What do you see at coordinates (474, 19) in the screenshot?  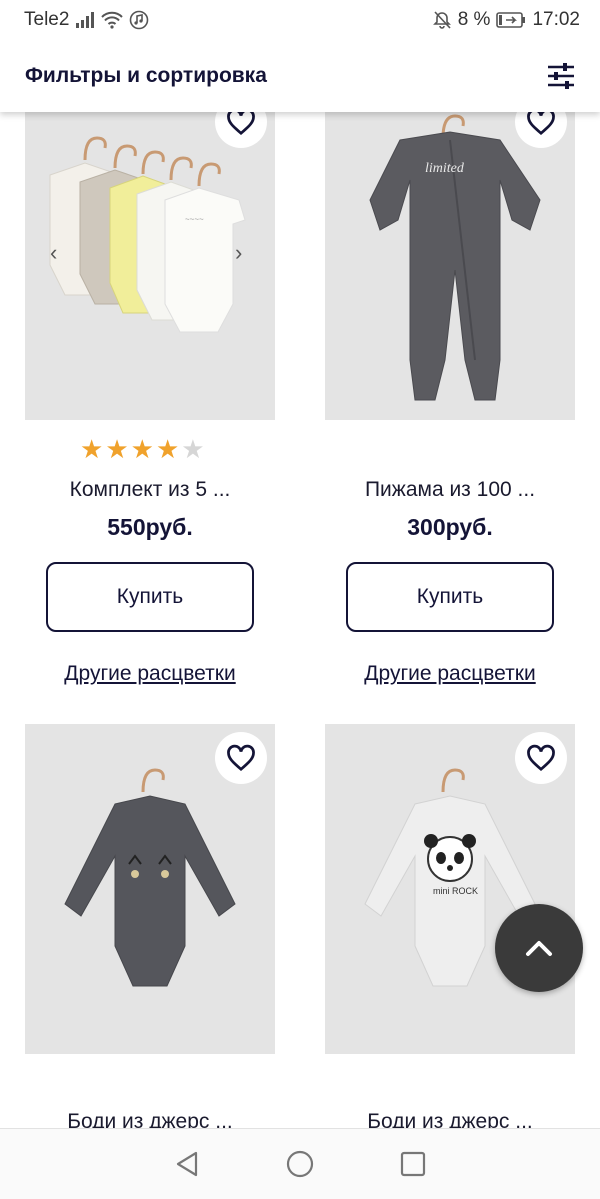 I see `battery-percent: 8 %` at bounding box center [474, 19].